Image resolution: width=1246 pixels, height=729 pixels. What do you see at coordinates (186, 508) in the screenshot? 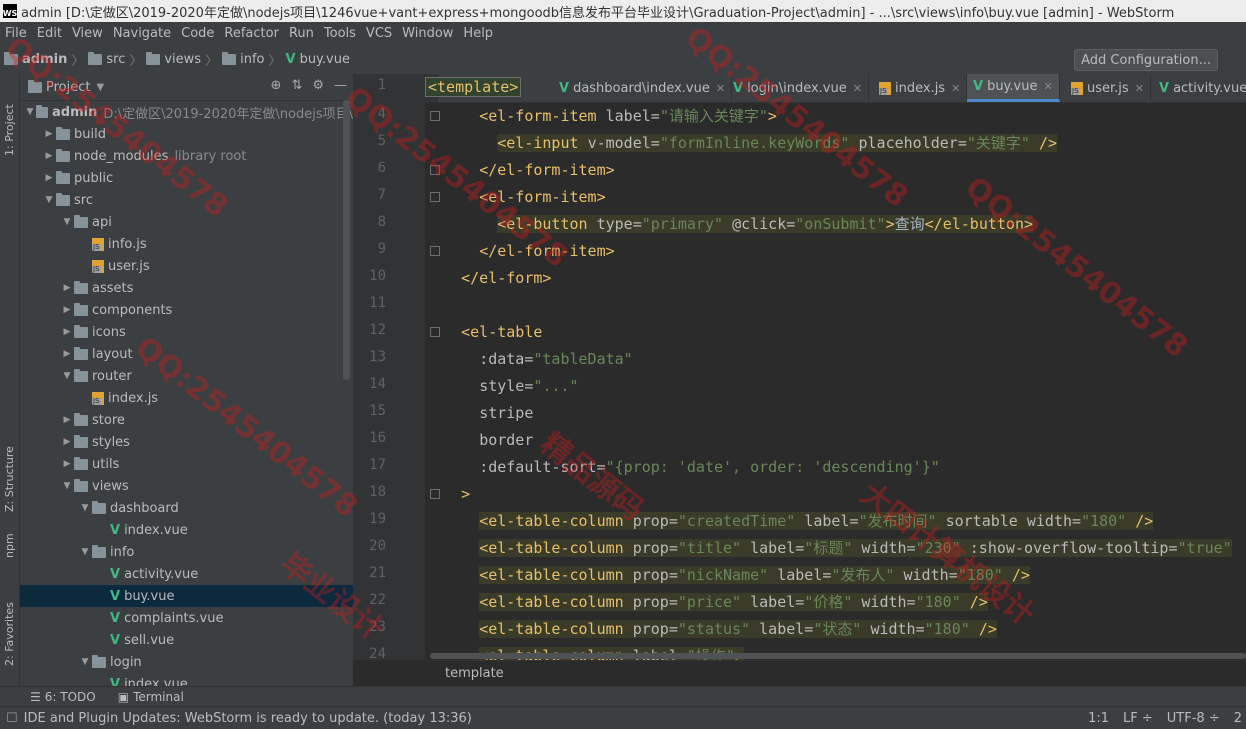
I see `tree-folder: ▼ dashboard` at bounding box center [186, 508].